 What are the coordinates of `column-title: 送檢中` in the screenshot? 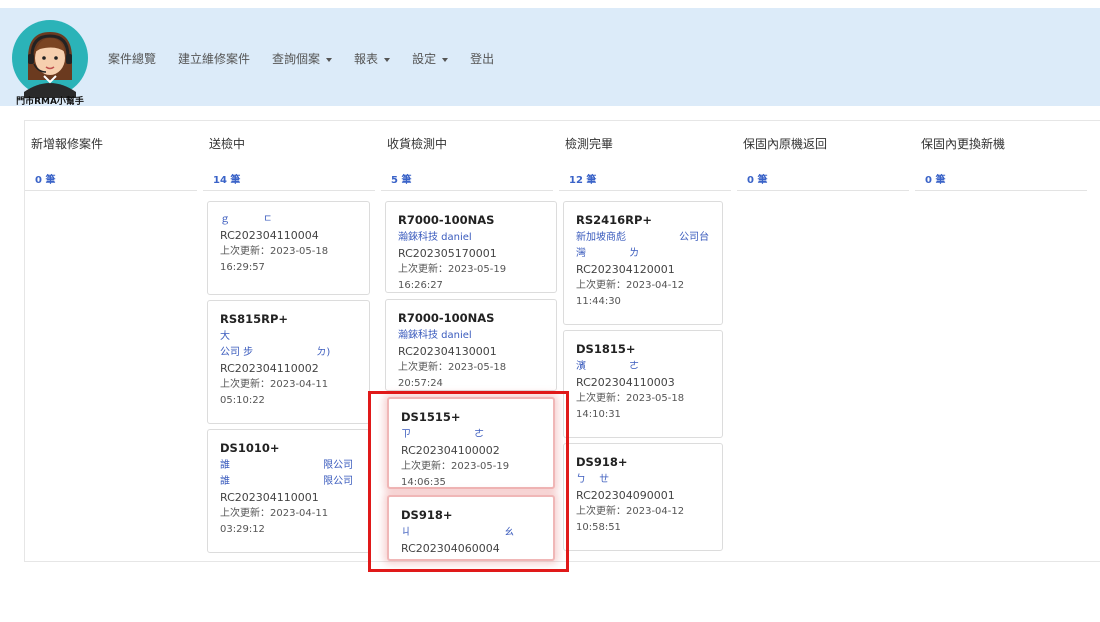 It's located at (227, 144).